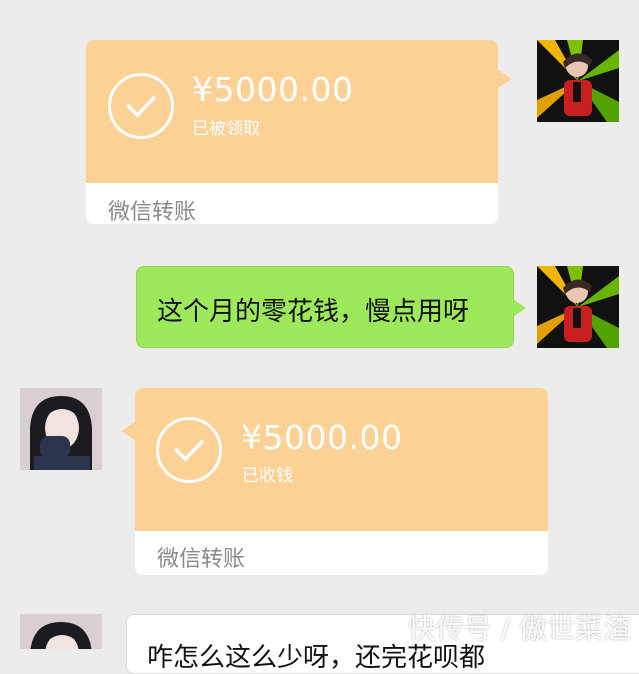 The width and height of the screenshot is (639, 674). What do you see at coordinates (519, 628) in the screenshot?
I see `watermark: 快传号 / 傲世菜渣` at bounding box center [519, 628].